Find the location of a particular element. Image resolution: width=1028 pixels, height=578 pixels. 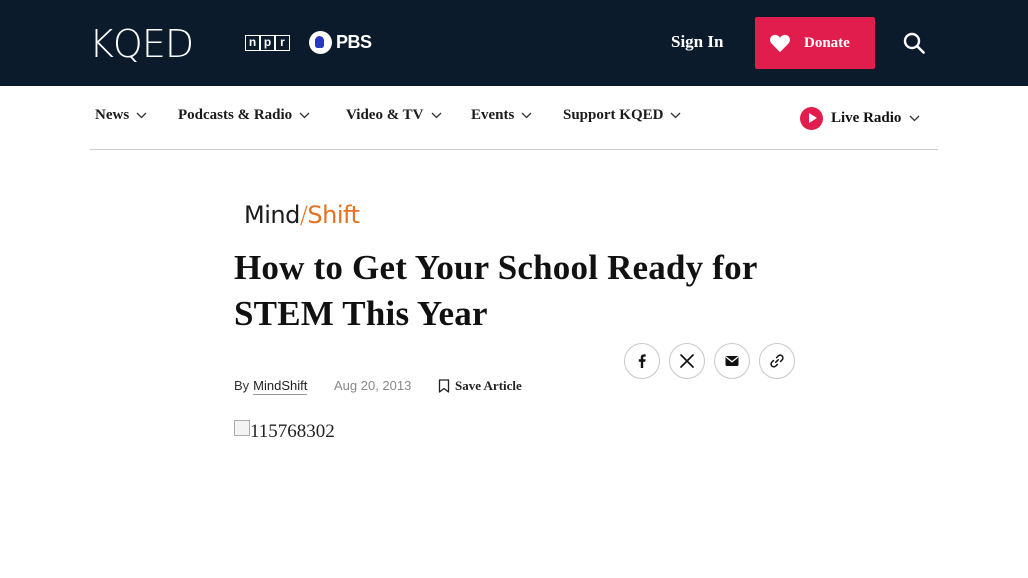

image-alt-text: 115768302 is located at coordinates (292, 431).